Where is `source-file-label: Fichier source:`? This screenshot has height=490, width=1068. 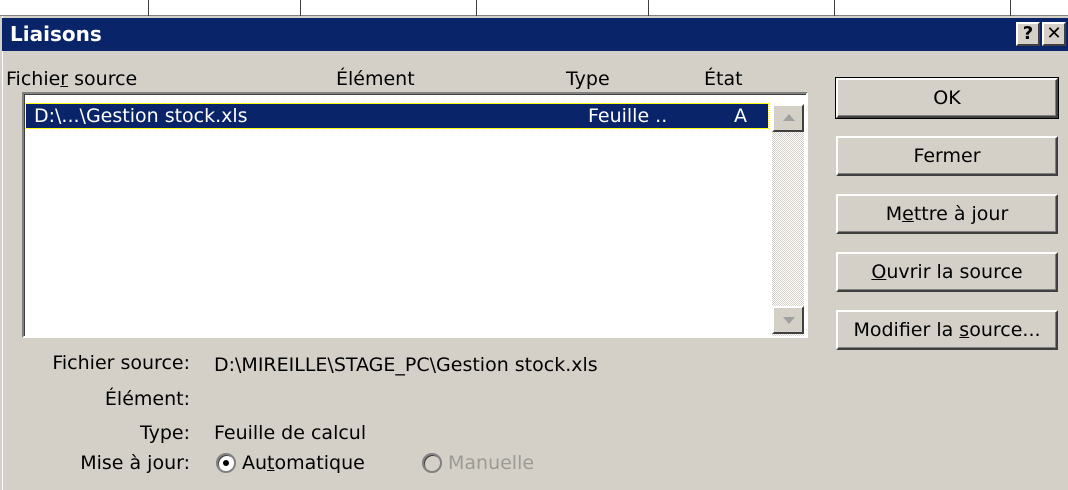
source-file-label: Fichier source: is located at coordinates (121, 363).